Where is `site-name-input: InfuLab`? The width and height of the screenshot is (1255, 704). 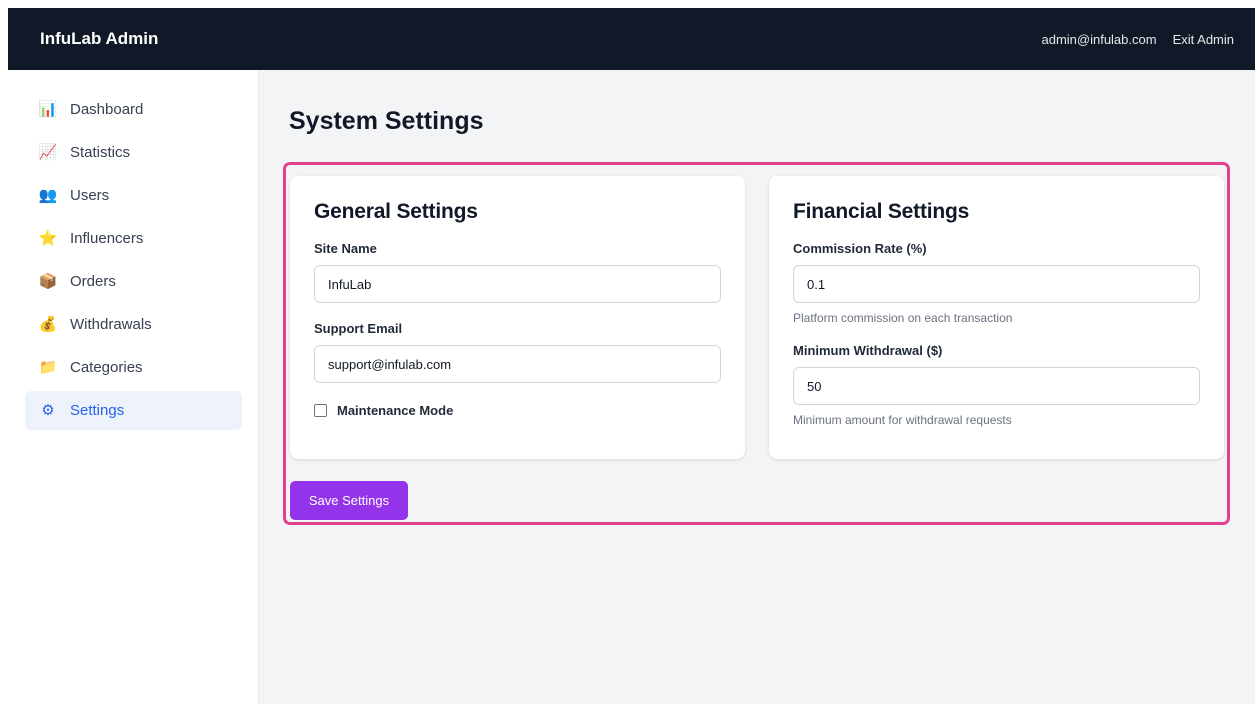 site-name-input: InfuLab is located at coordinates (517, 284).